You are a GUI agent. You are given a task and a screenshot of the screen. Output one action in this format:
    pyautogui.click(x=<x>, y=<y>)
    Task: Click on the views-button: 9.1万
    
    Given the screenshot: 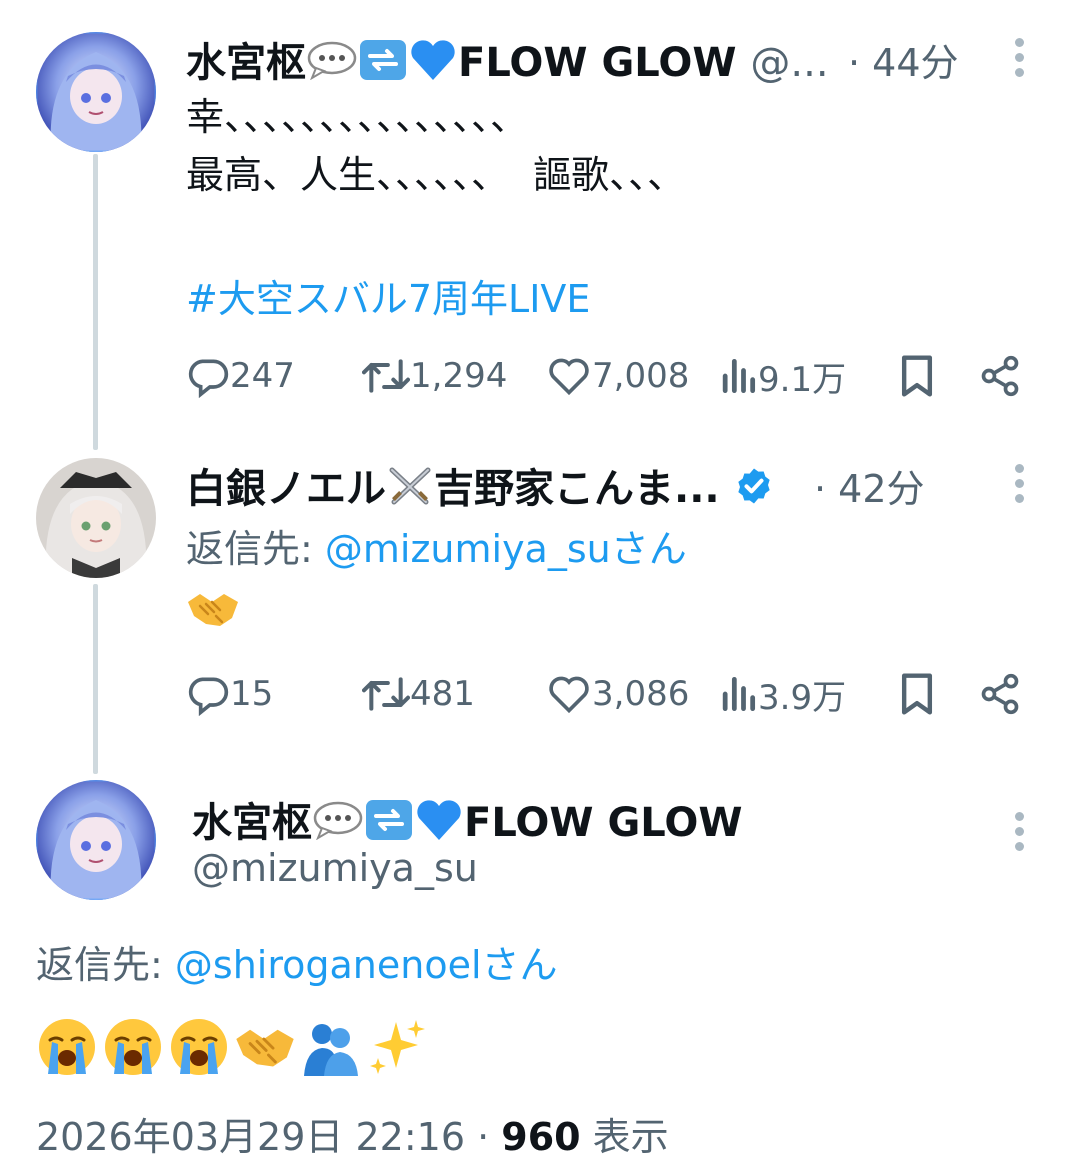 What is the action you would take?
    pyautogui.click(x=782, y=376)
    